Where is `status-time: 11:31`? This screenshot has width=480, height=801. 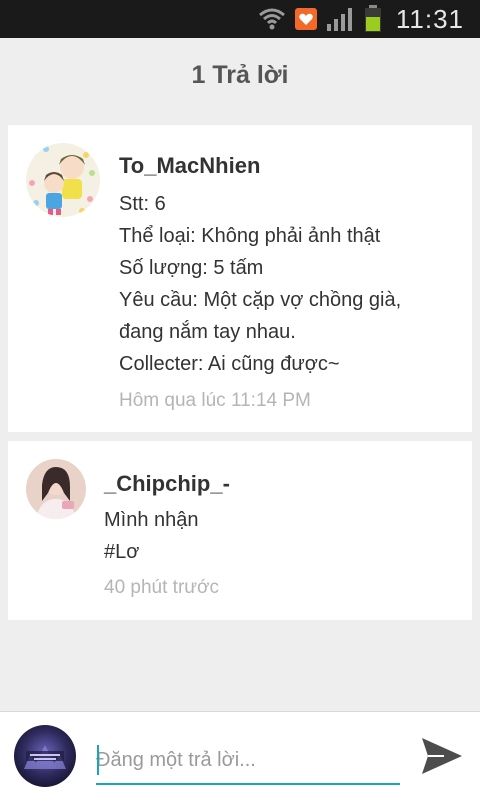
status-time: 11:31 is located at coordinates (429, 18).